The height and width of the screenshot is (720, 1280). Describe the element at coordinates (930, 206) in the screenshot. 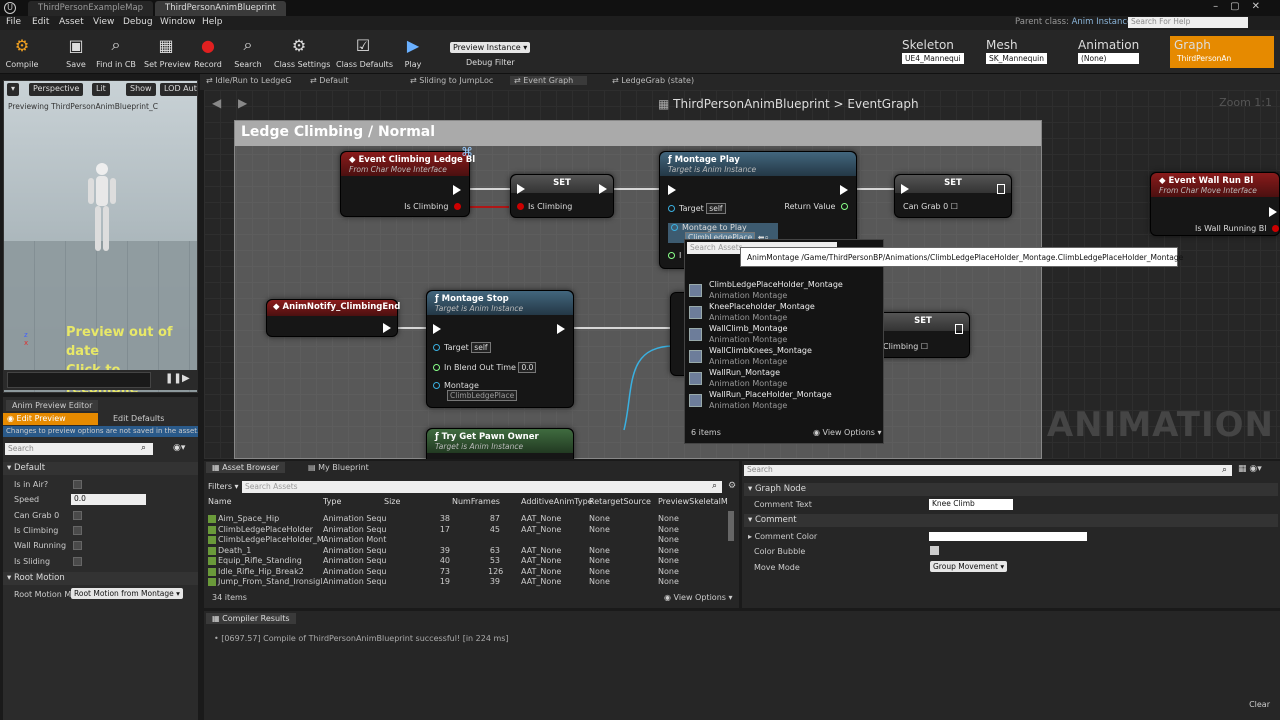

I see `pin-can-grab: Can Grab 0 ☐` at that location.